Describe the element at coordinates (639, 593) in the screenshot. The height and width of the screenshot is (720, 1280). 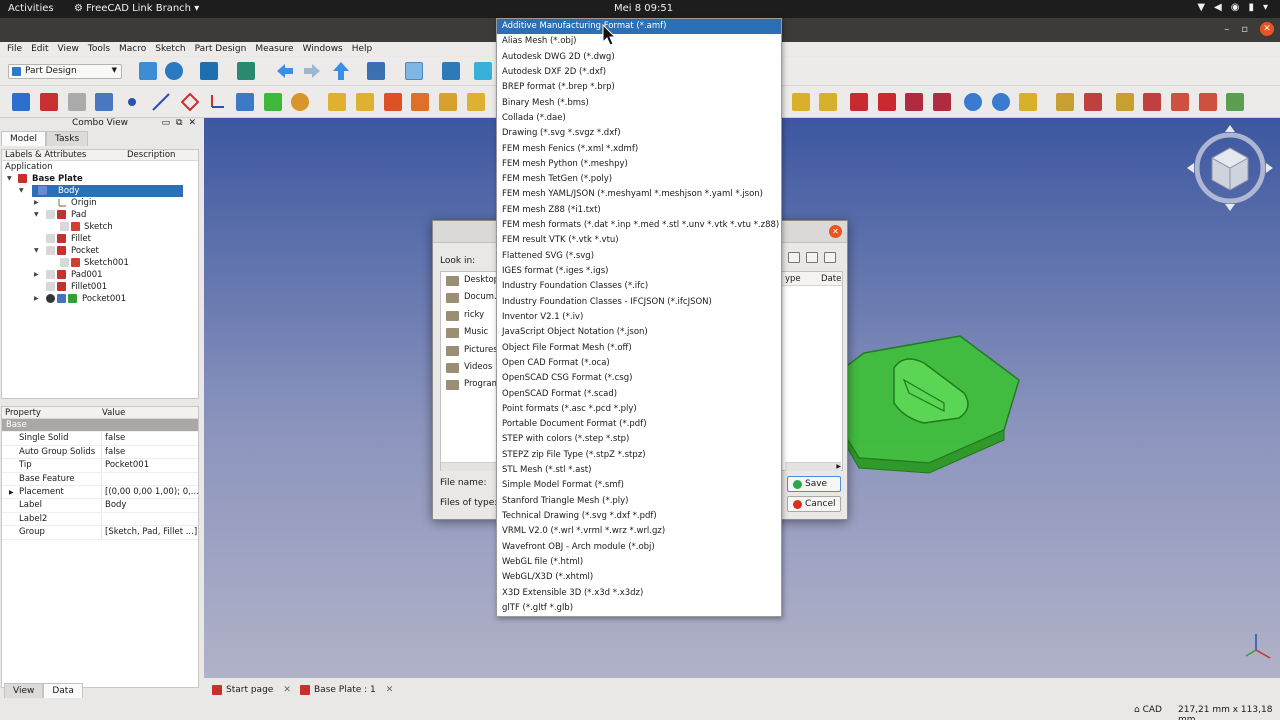
I see `file-type-option: X3D Extensible 3D (*.x3d *.x3dz)` at that location.